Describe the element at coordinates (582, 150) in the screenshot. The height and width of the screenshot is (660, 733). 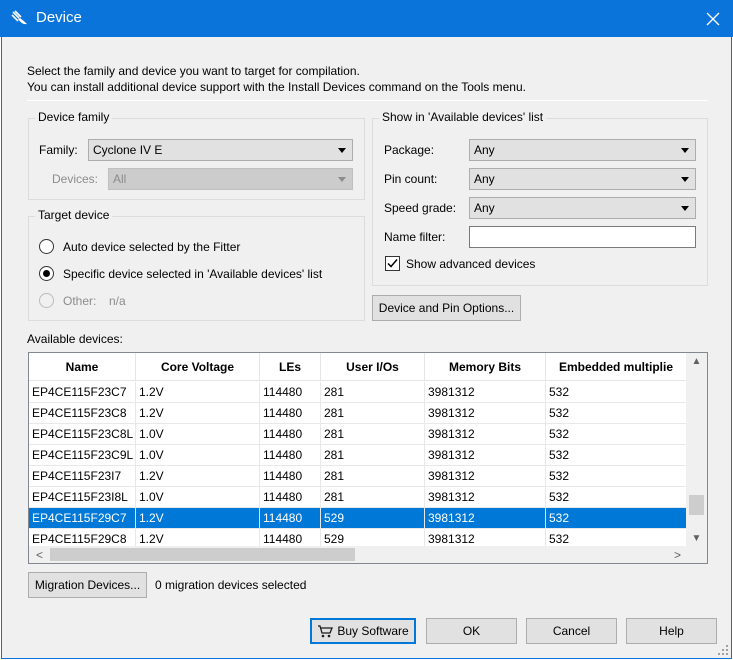
I see `package-select: Any` at that location.